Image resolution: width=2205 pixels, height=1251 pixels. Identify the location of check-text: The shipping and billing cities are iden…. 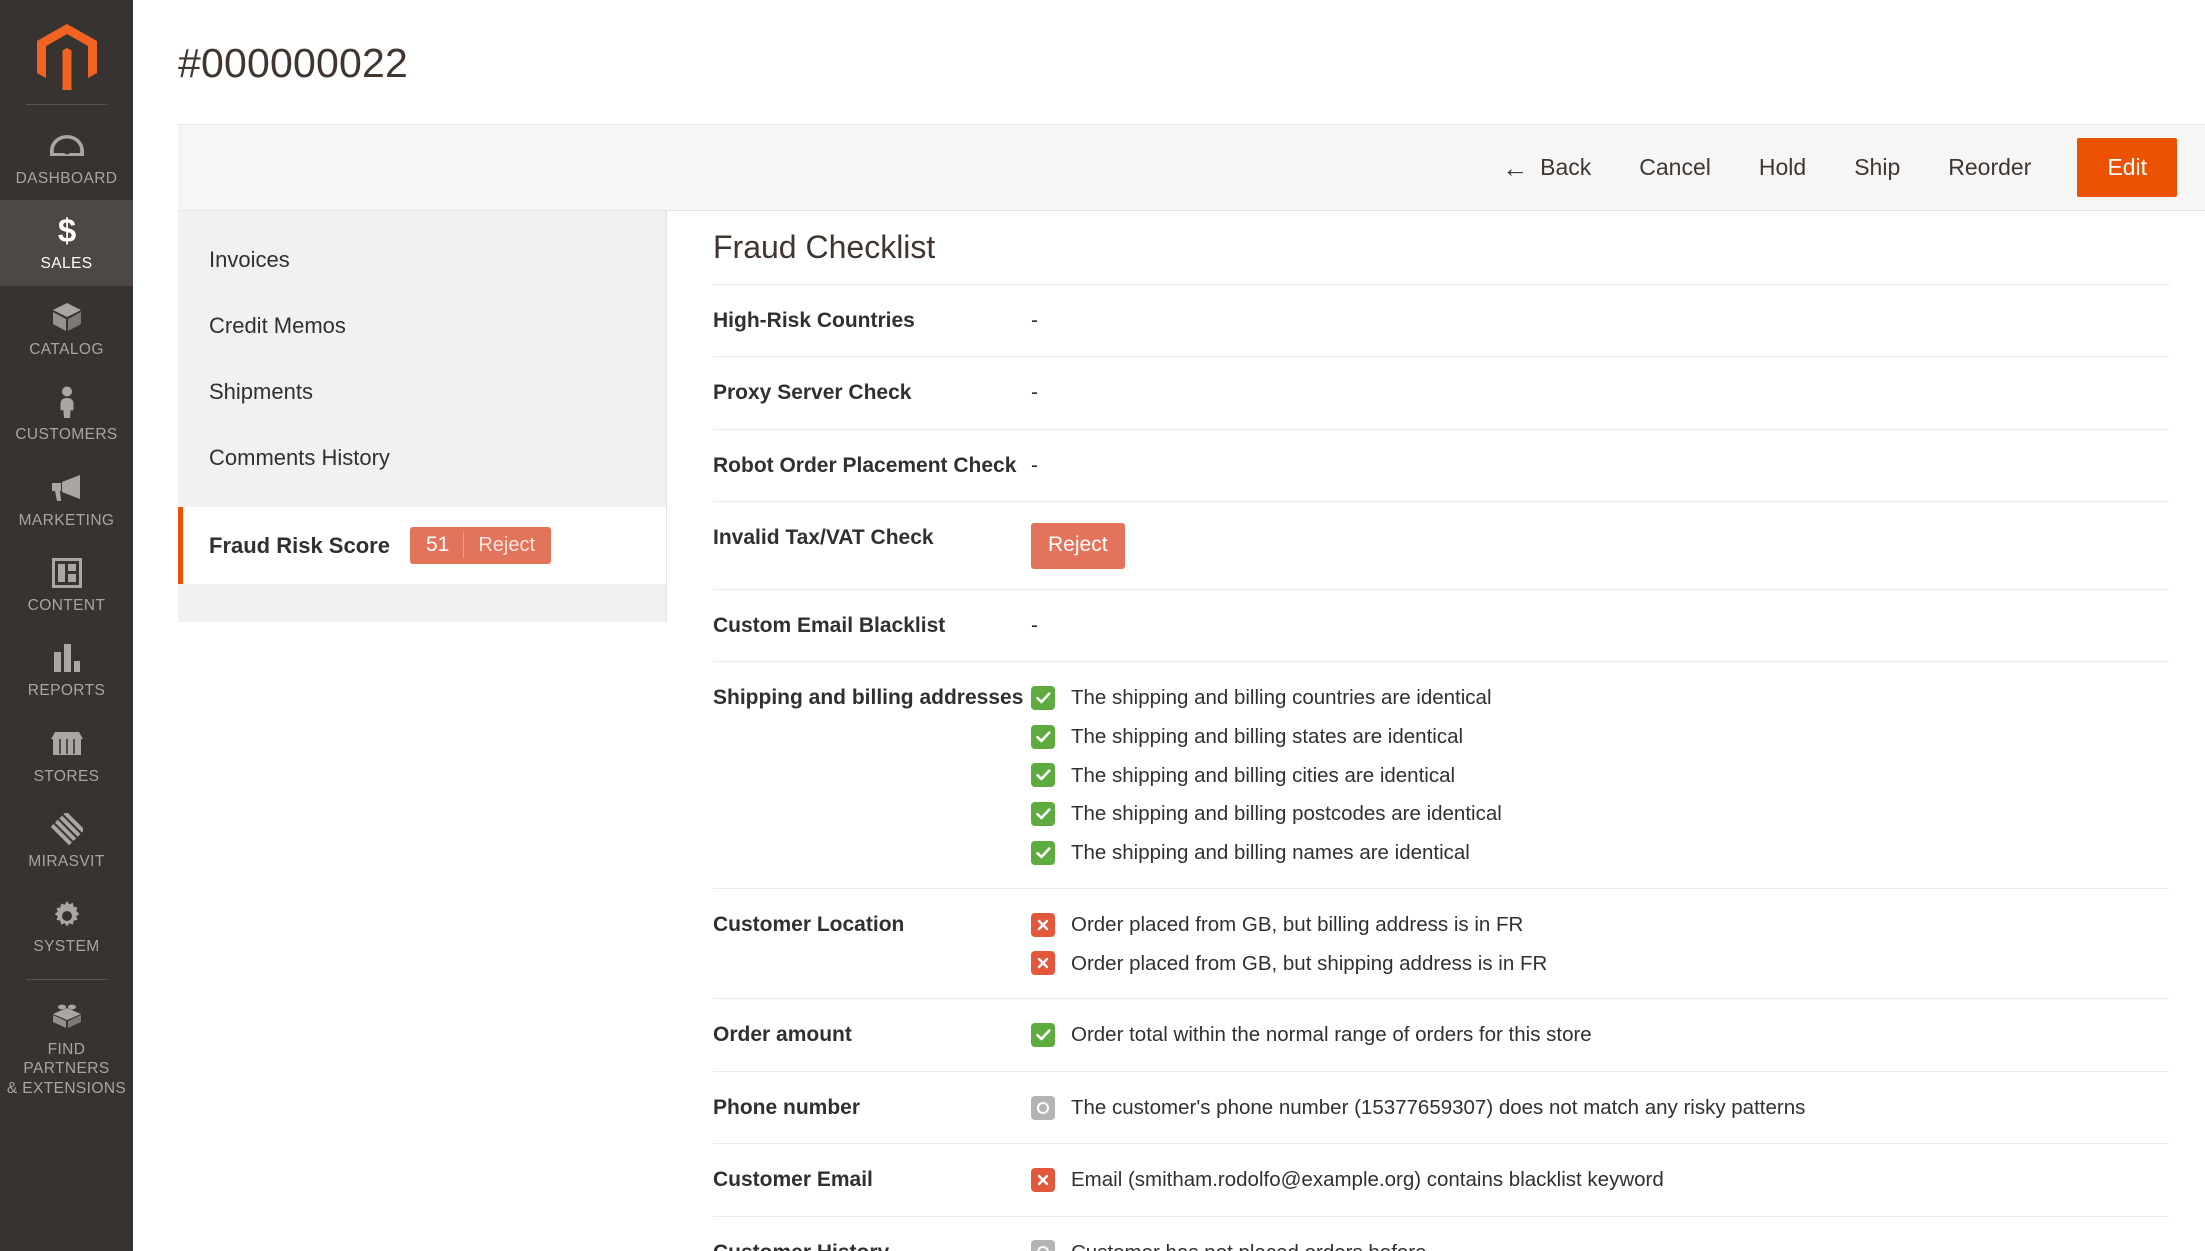
(1263, 775).